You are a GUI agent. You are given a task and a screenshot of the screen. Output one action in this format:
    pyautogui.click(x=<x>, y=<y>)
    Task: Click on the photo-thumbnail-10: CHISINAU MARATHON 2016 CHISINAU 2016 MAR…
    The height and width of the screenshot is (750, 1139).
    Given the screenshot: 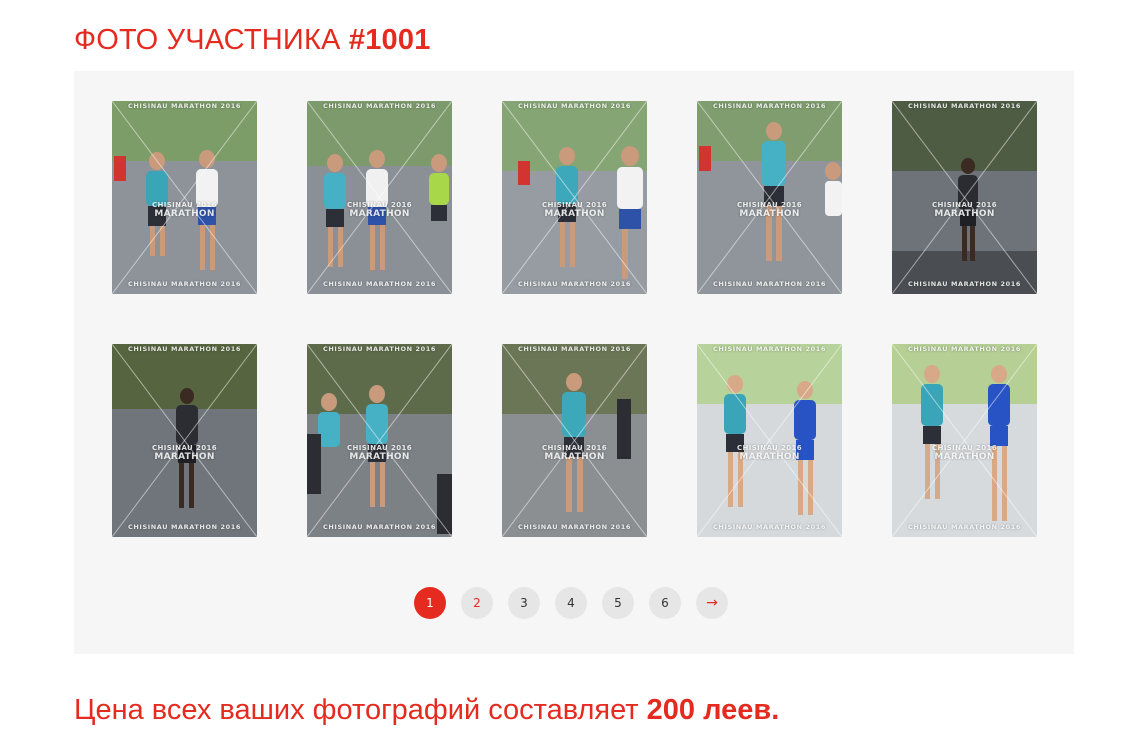 What is the action you would take?
    pyautogui.click(x=964, y=440)
    